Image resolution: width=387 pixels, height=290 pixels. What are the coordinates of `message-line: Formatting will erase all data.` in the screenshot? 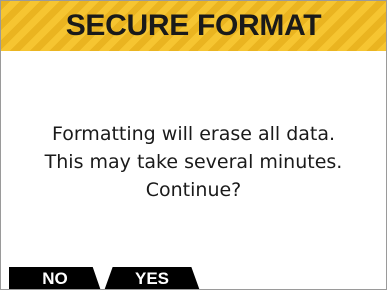 It's located at (193, 134).